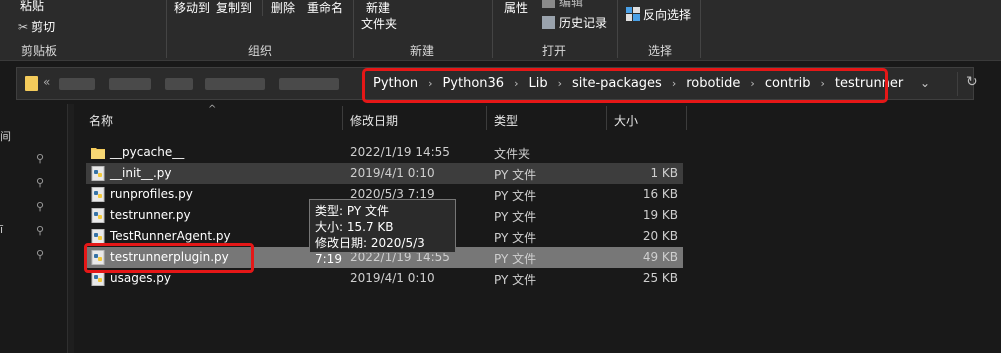 The width and height of the screenshot is (1001, 353). Describe the element at coordinates (150, 215) in the screenshot. I see `file-name: testrunner.py` at that location.